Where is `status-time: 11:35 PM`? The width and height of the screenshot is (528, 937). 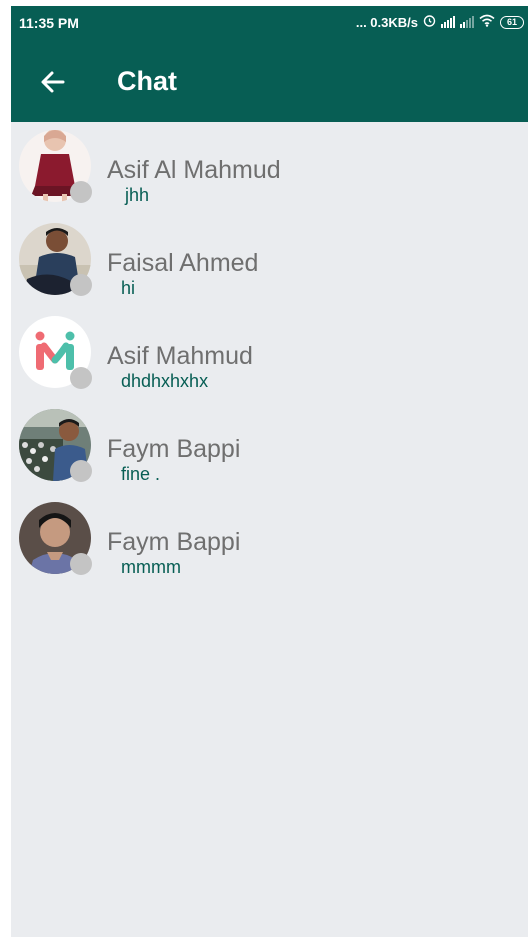 status-time: 11:35 PM is located at coordinates (49, 23).